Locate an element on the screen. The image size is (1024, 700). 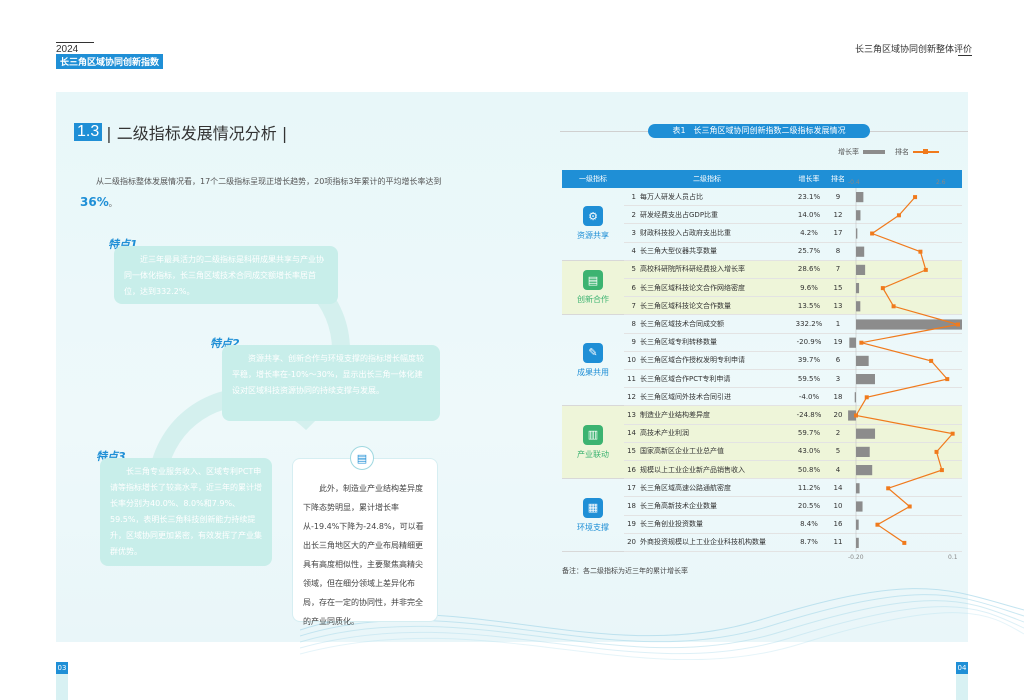
row-growth: 59.5% is located at coordinates (809, 378).